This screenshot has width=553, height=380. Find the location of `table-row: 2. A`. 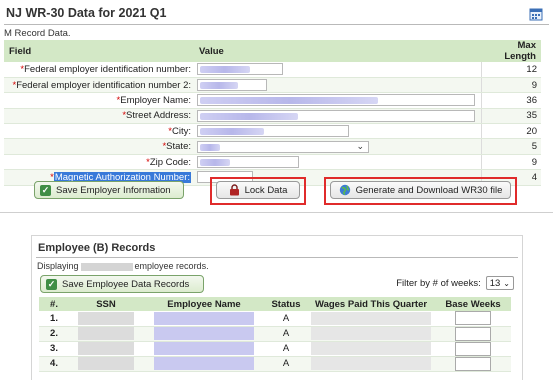

table-row: 2. A is located at coordinates (275, 334).